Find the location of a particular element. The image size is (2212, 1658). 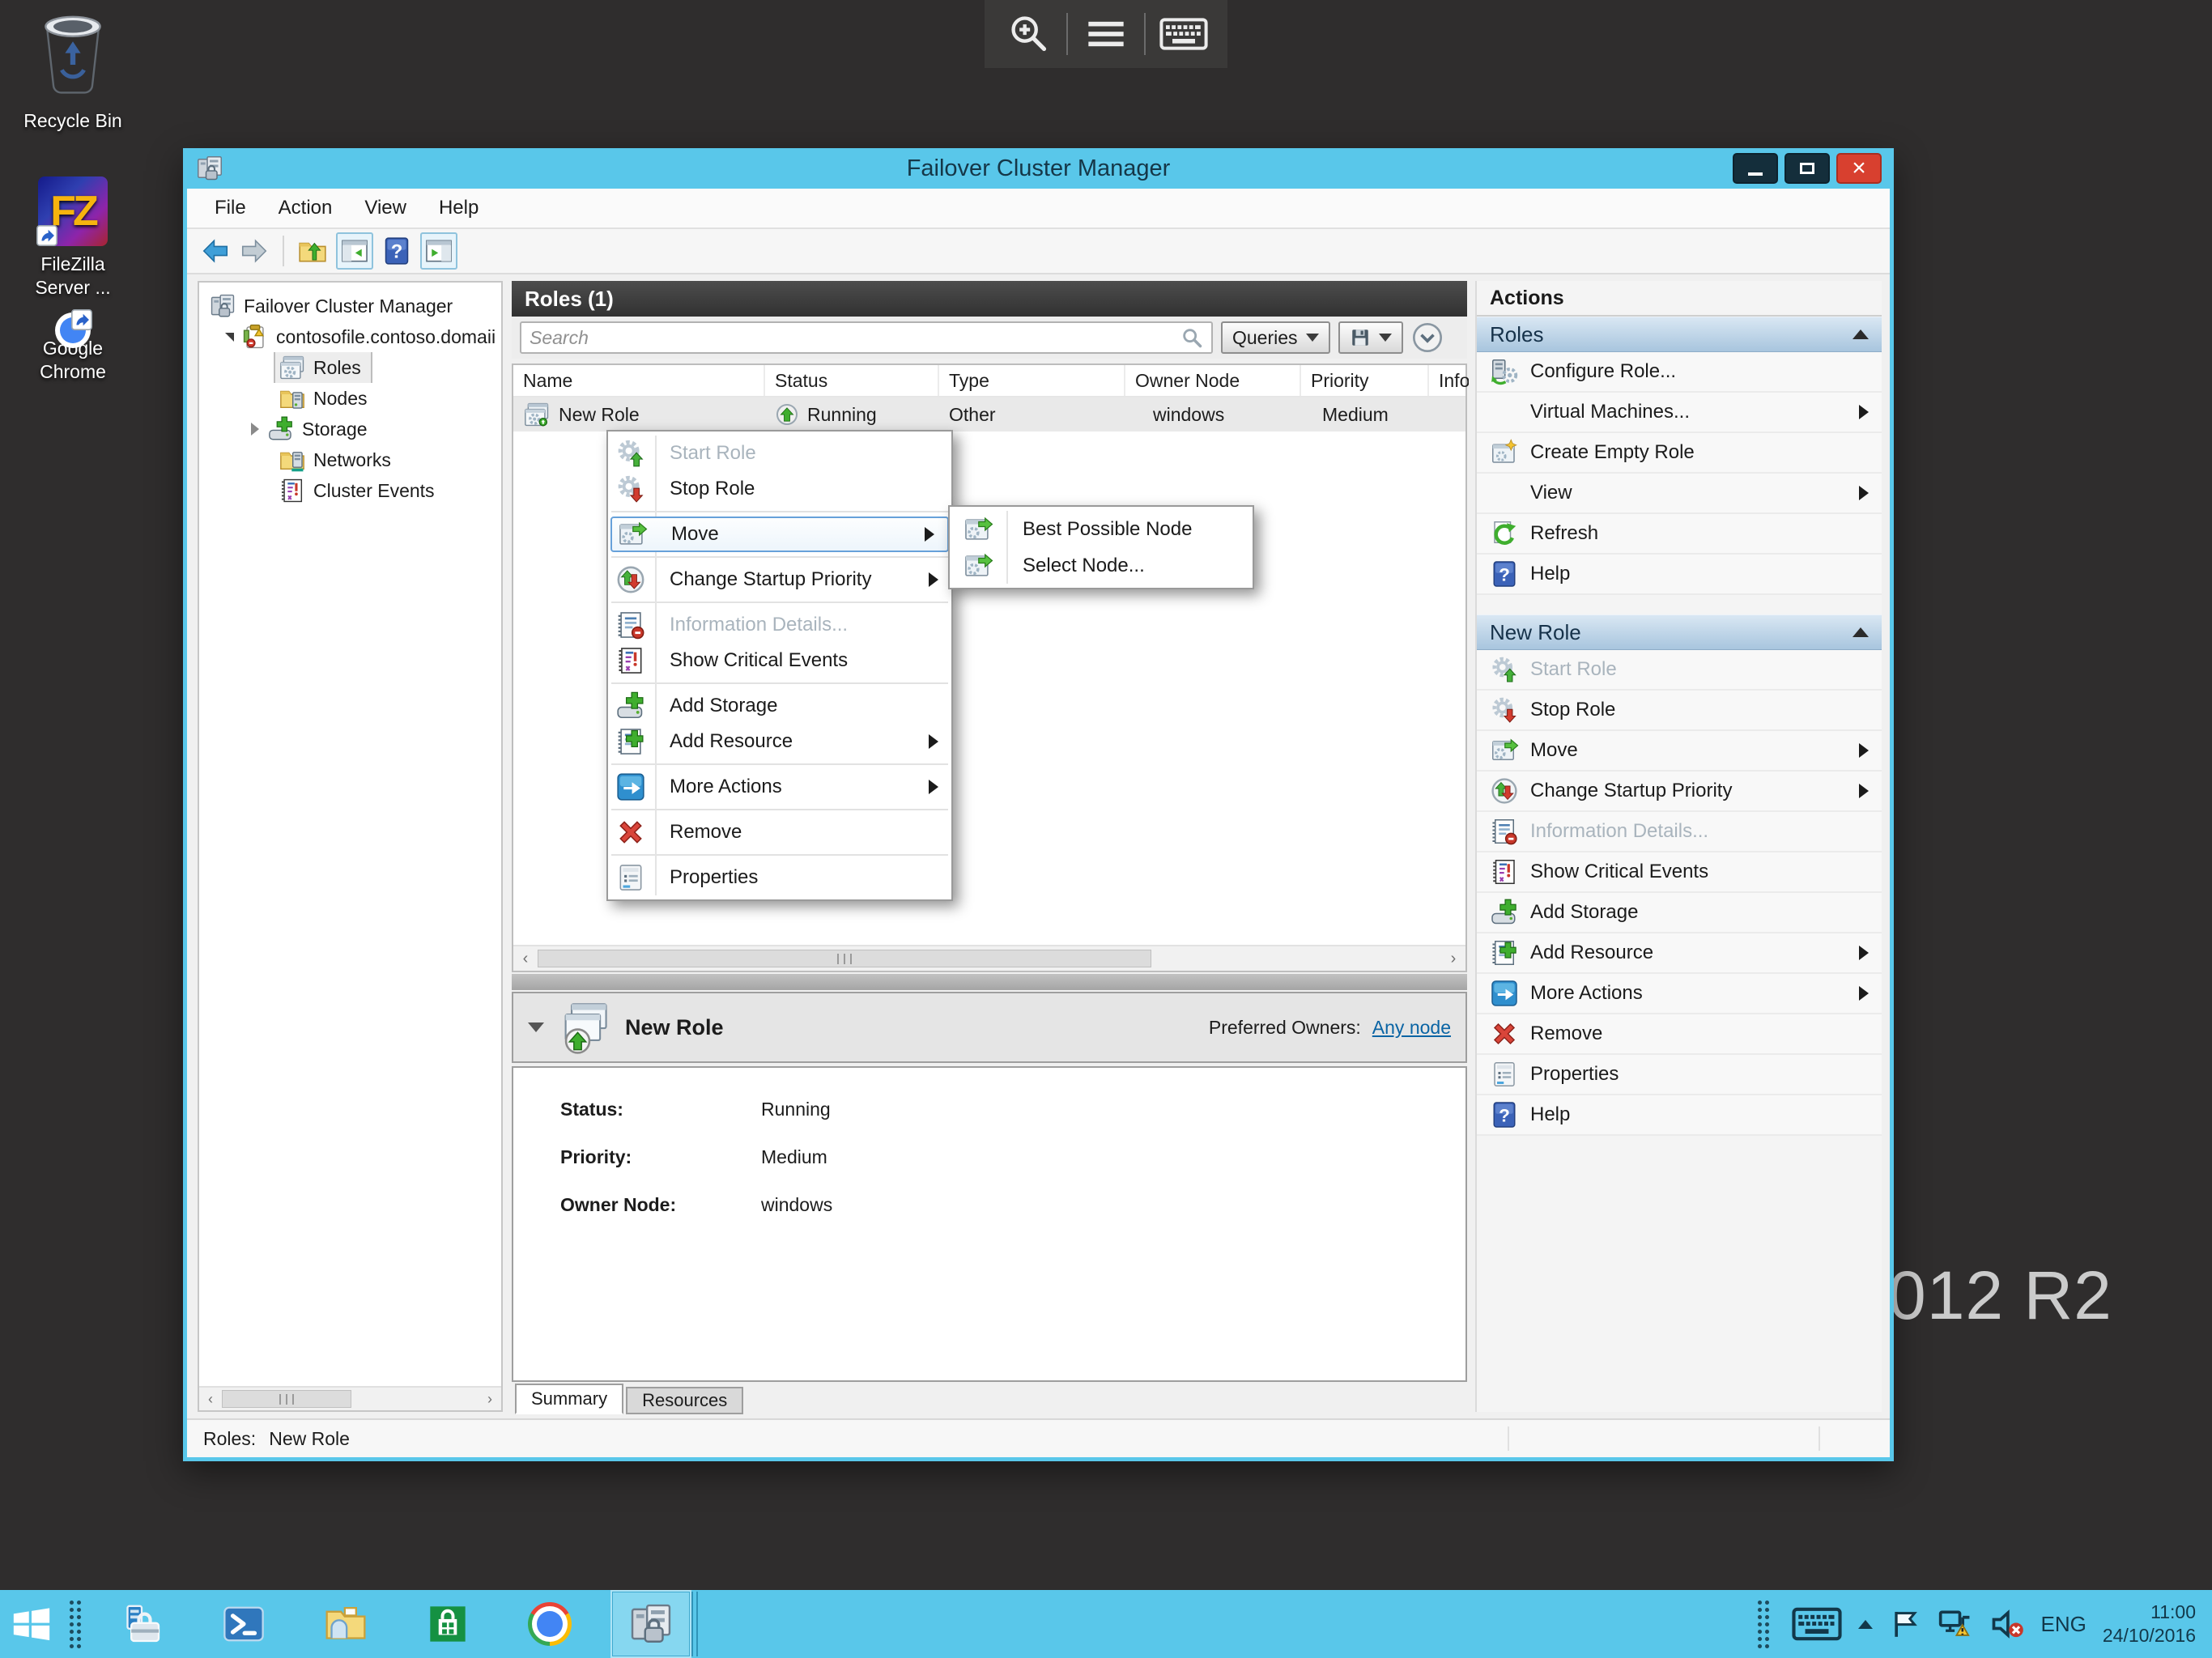

tree-node-networks: Networks is located at coordinates (350, 459).